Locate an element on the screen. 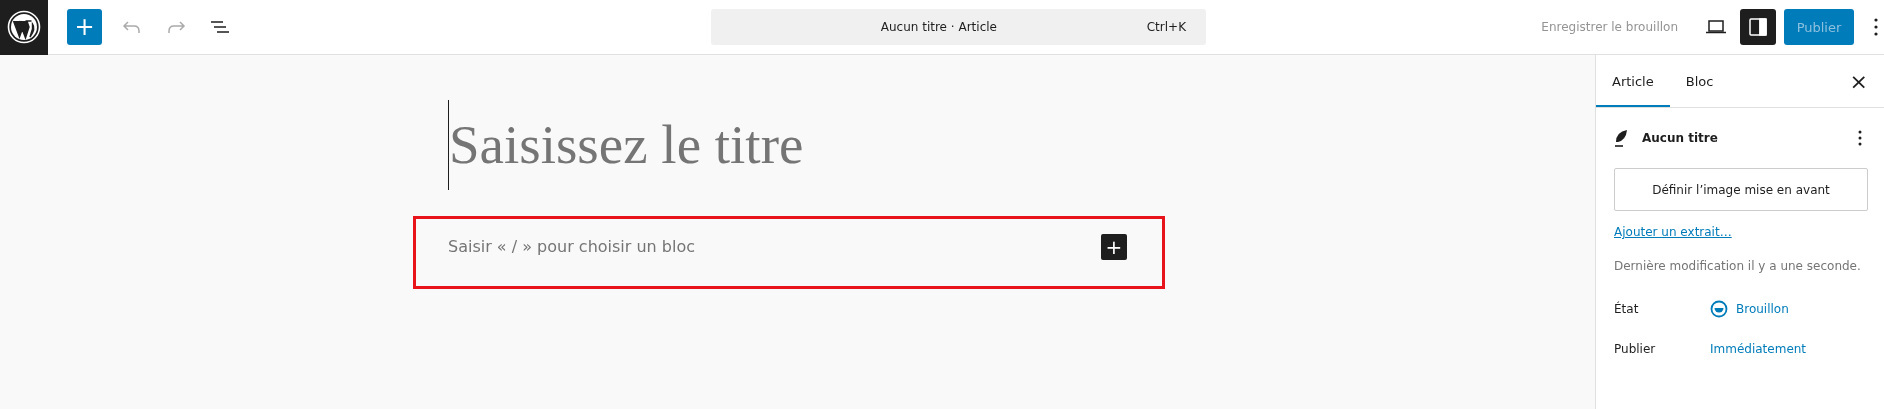  close-button: × is located at coordinates (1858, 81).